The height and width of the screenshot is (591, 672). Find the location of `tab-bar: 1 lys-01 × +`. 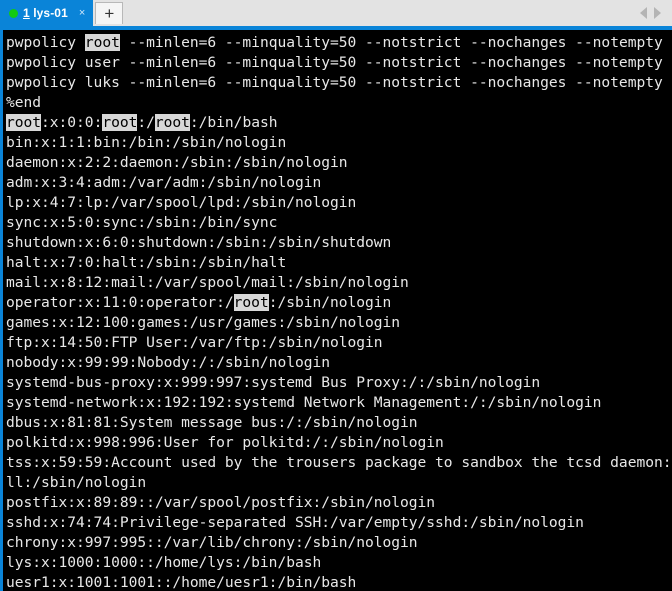

tab-bar: 1 lys-01 × + is located at coordinates (336, 15).